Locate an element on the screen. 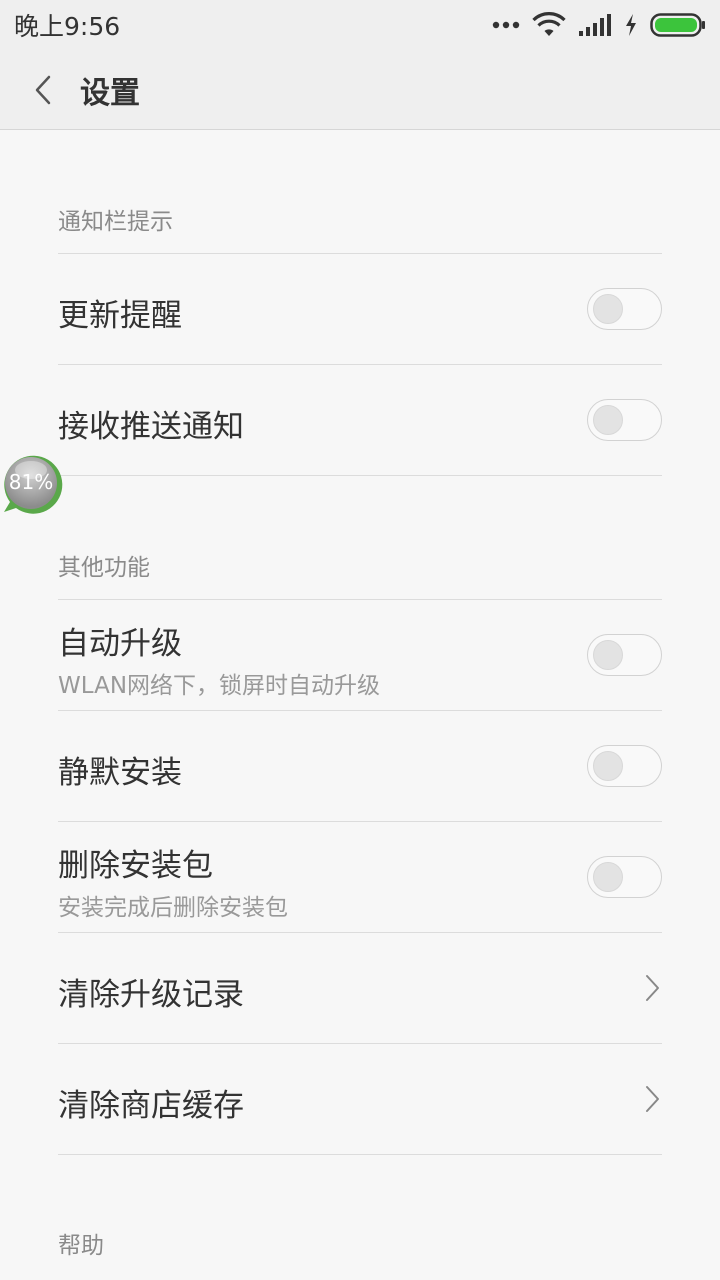 This screenshot has width=720, height=1280. item-title: 清除商店缓存 is located at coordinates (151, 1106).